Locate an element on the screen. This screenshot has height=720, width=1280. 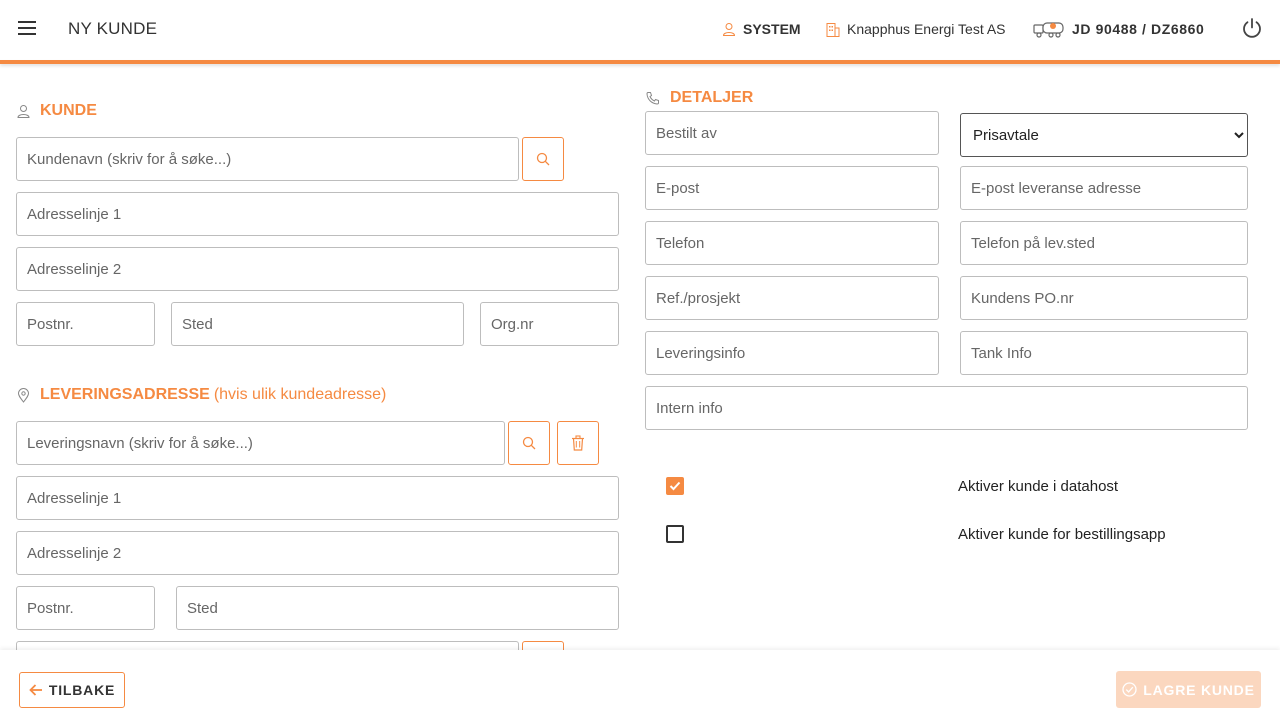
save-customer-button: LAGRE KUNDE is located at coordinates (1188, 689).